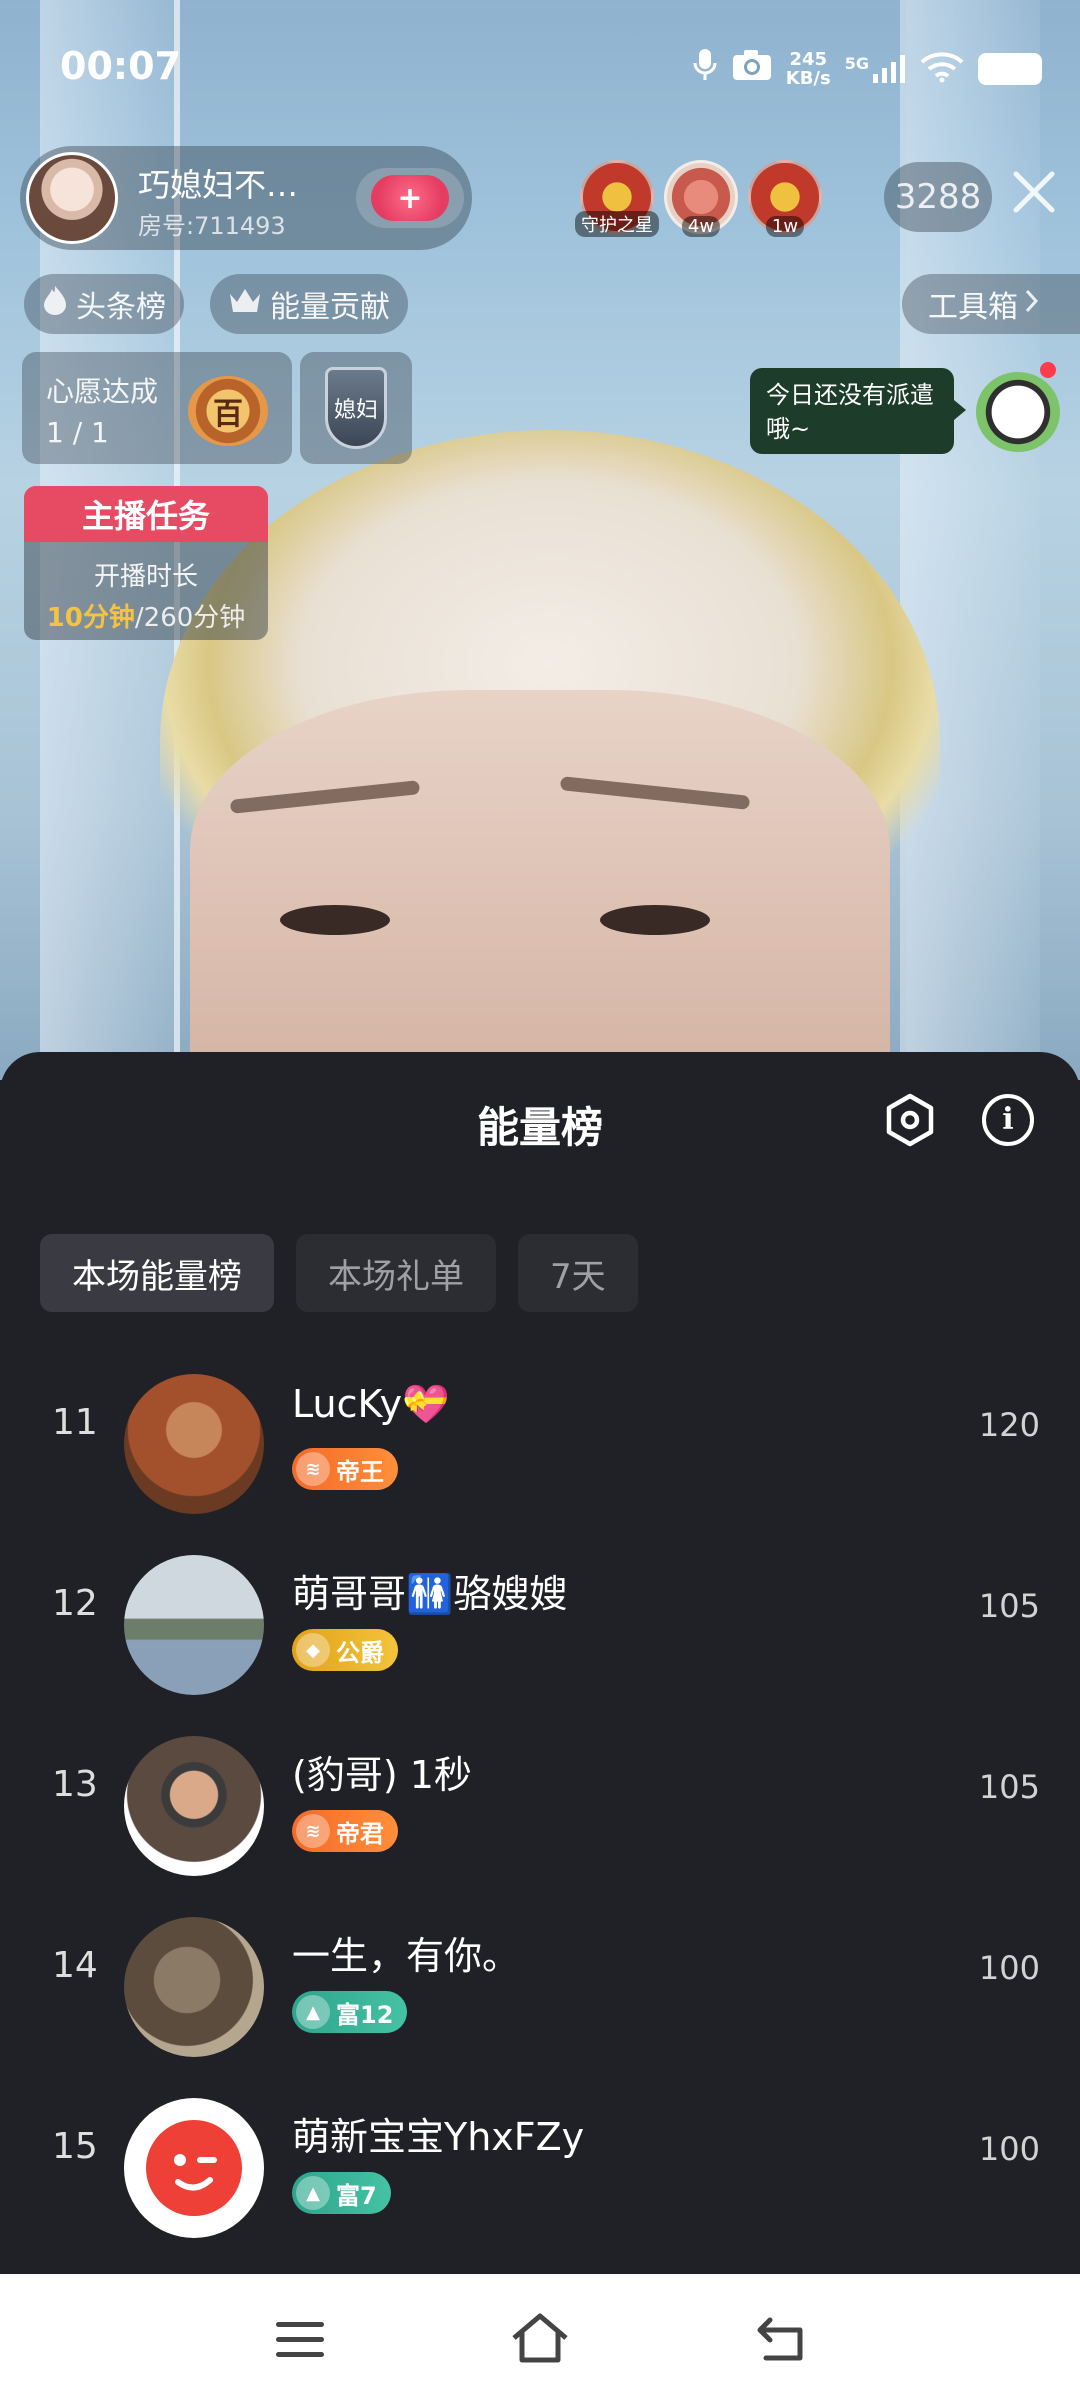  What do you see at coordinates (858, 411) in the screenshot?
I see `dispatch-tip-bubble: 今日还没有派遣哦~` at bounding box center [858, 411].